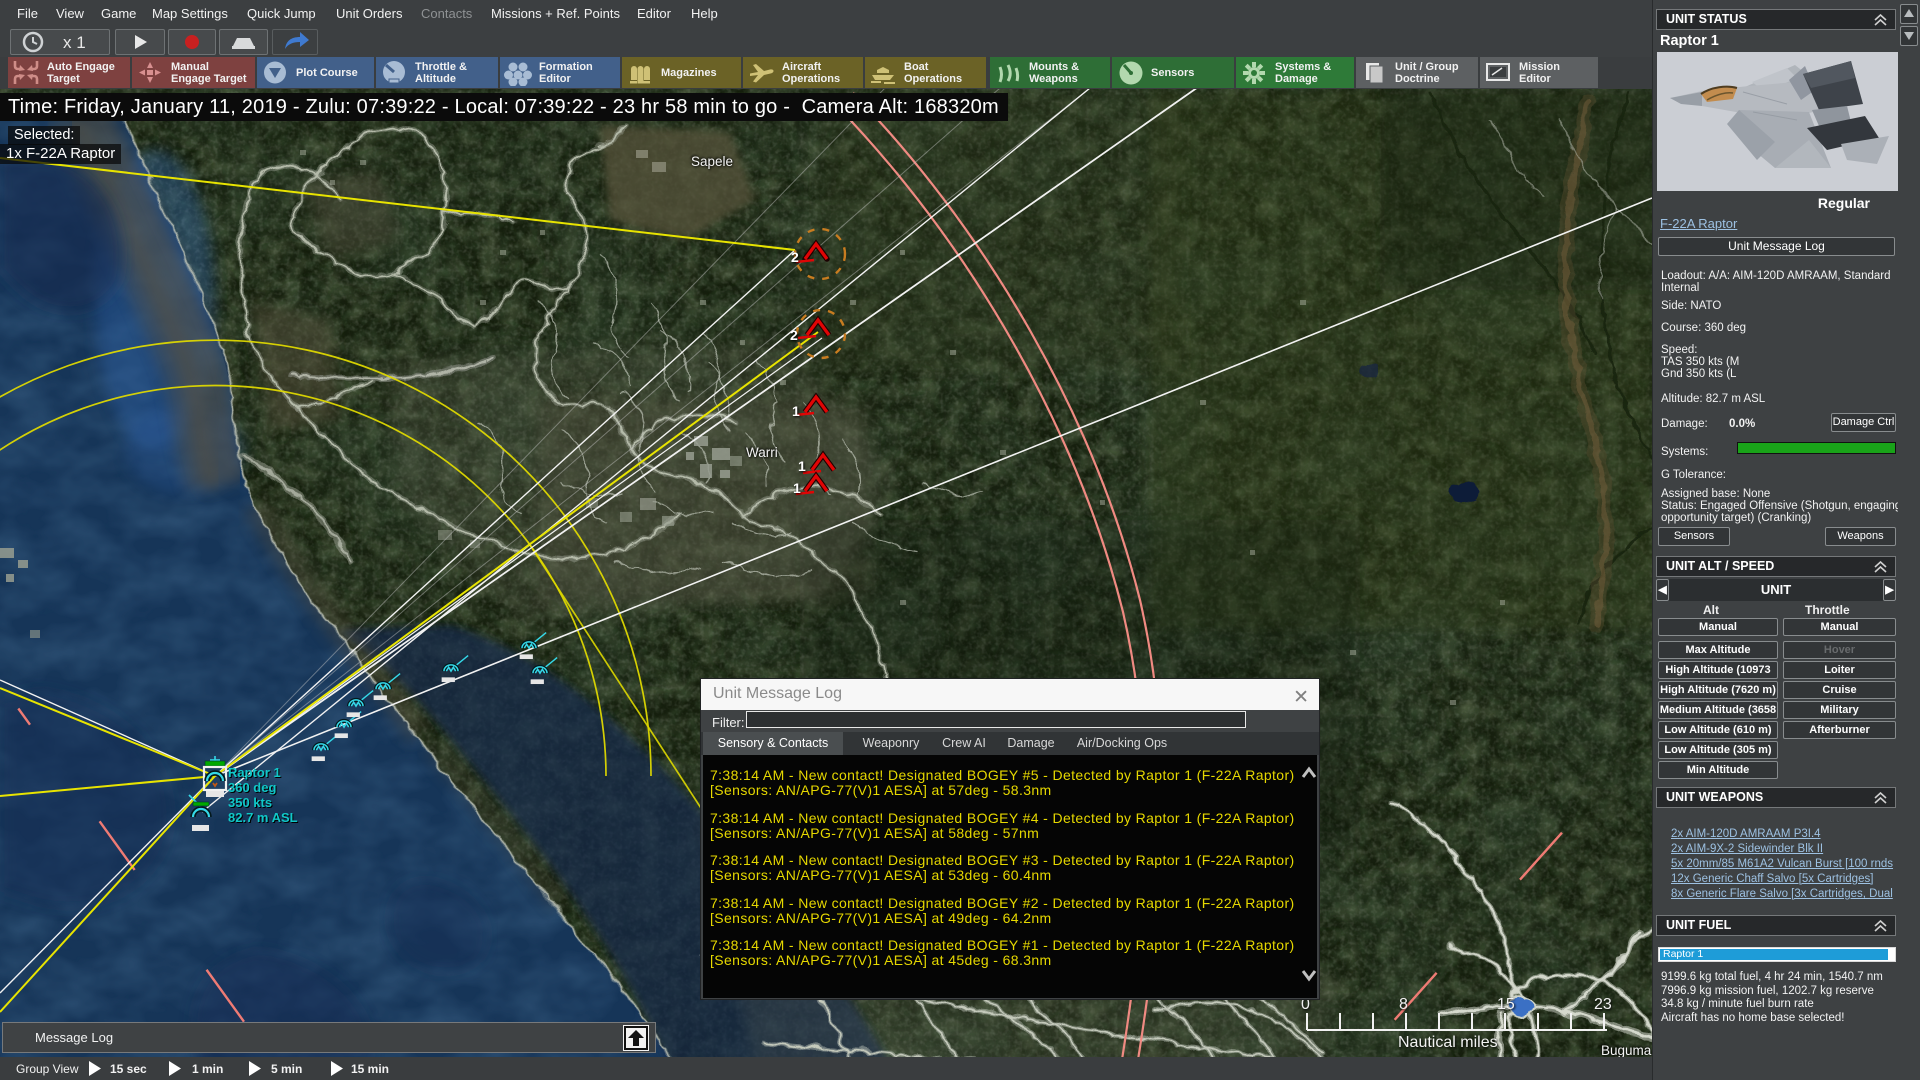 The height and width of the screenshot is (1080, 1920). What do you see at coordinates (254, 772) in the screenshot?
I see `svg-text: Raptor 1` at bounding box center [254, 772].